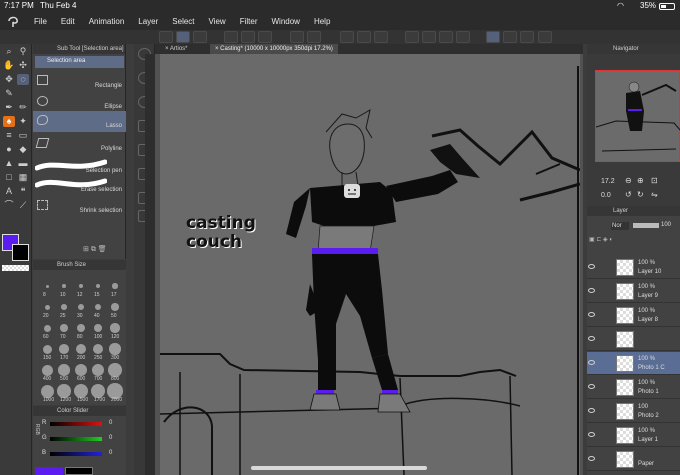 This screenshot has width=680, height=475. I want to click on menu-filter: Filter, so click(249, 21).